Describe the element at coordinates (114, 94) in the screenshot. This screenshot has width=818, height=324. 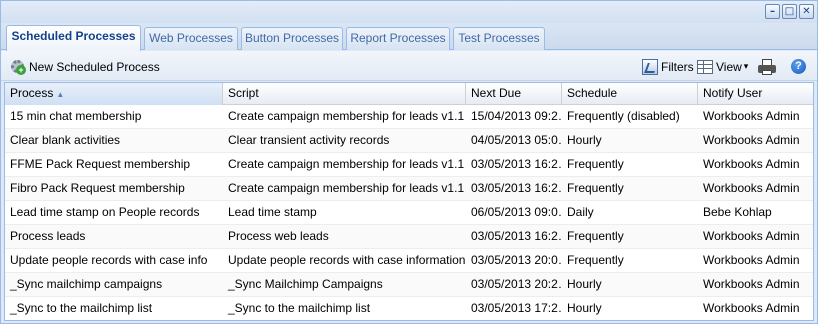
I see `column-header-process: Process ▲` at that location.